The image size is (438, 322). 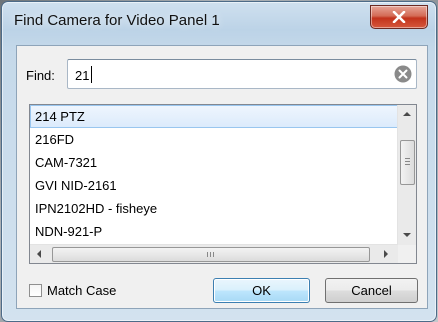 I want to click on vertical-scroll-thumb, so click(x=407, y=162).